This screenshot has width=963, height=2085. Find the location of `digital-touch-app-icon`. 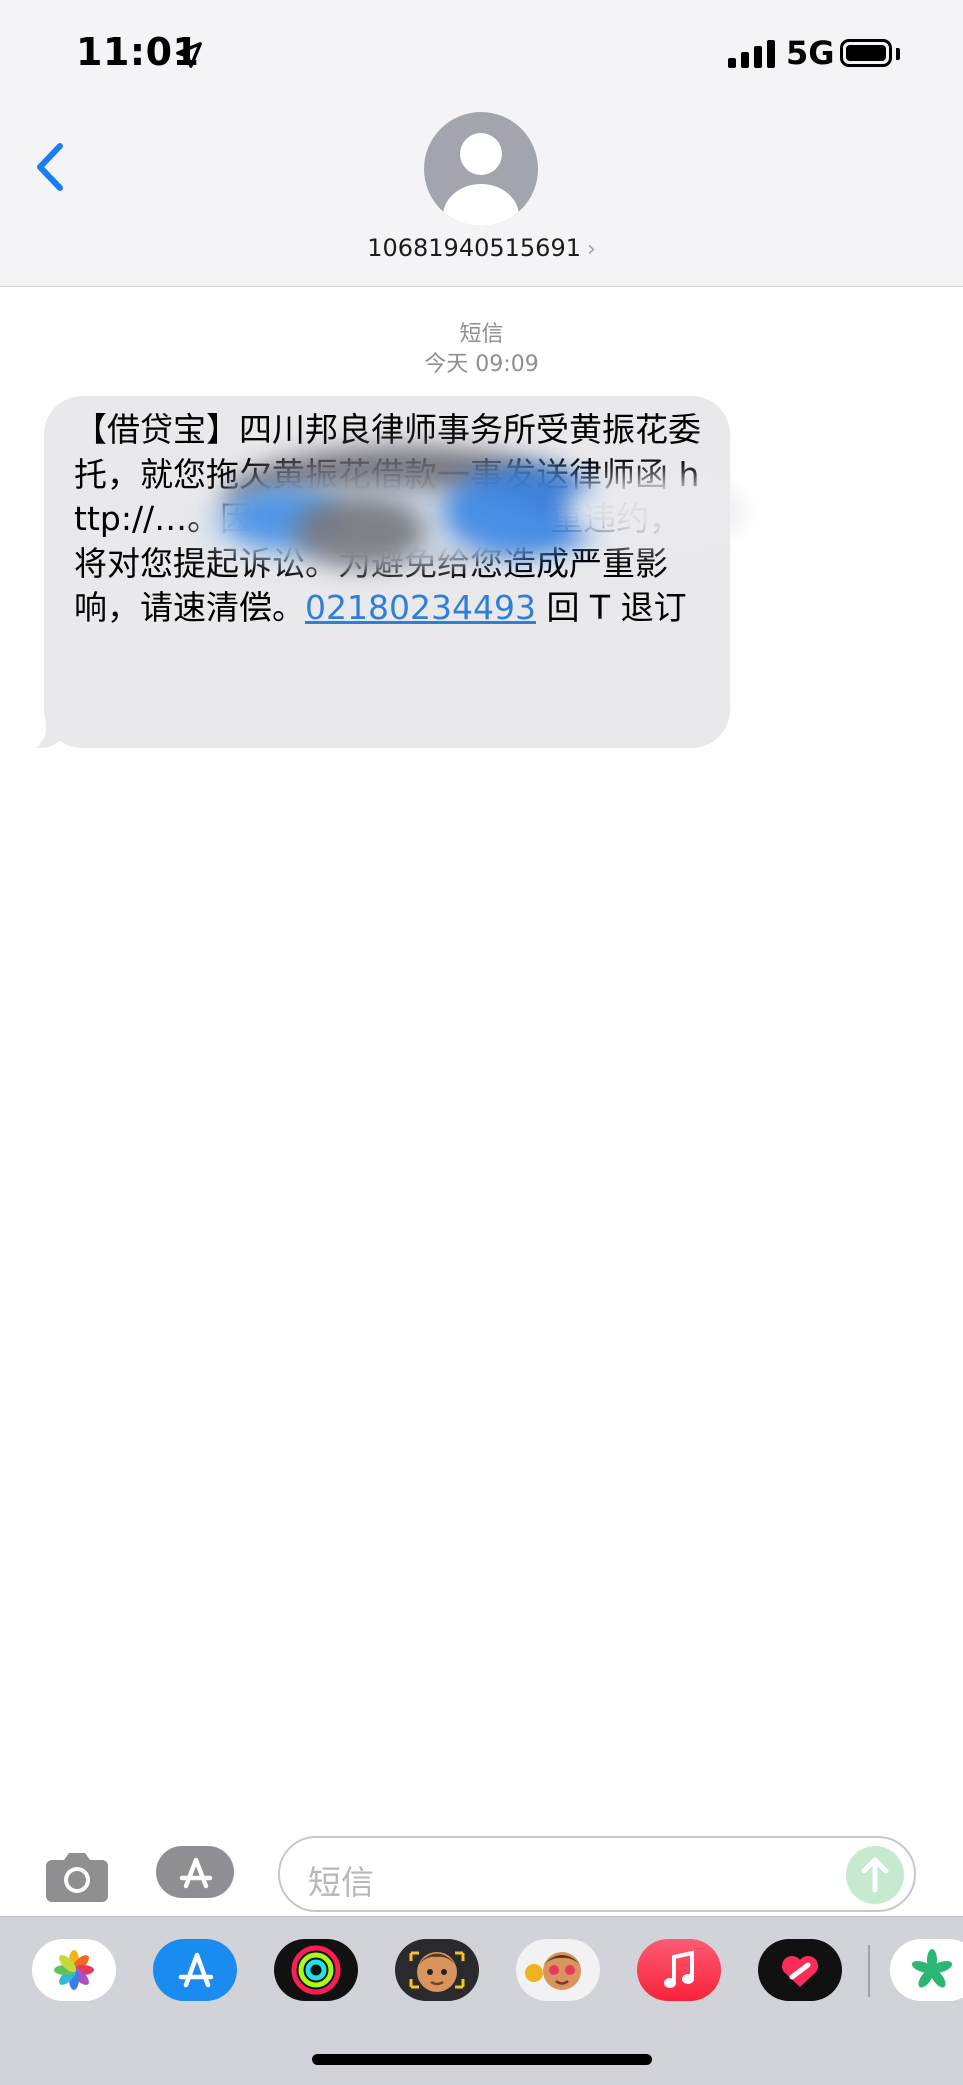

digital-touch-app-icon is located at coordinates (800, 1970).